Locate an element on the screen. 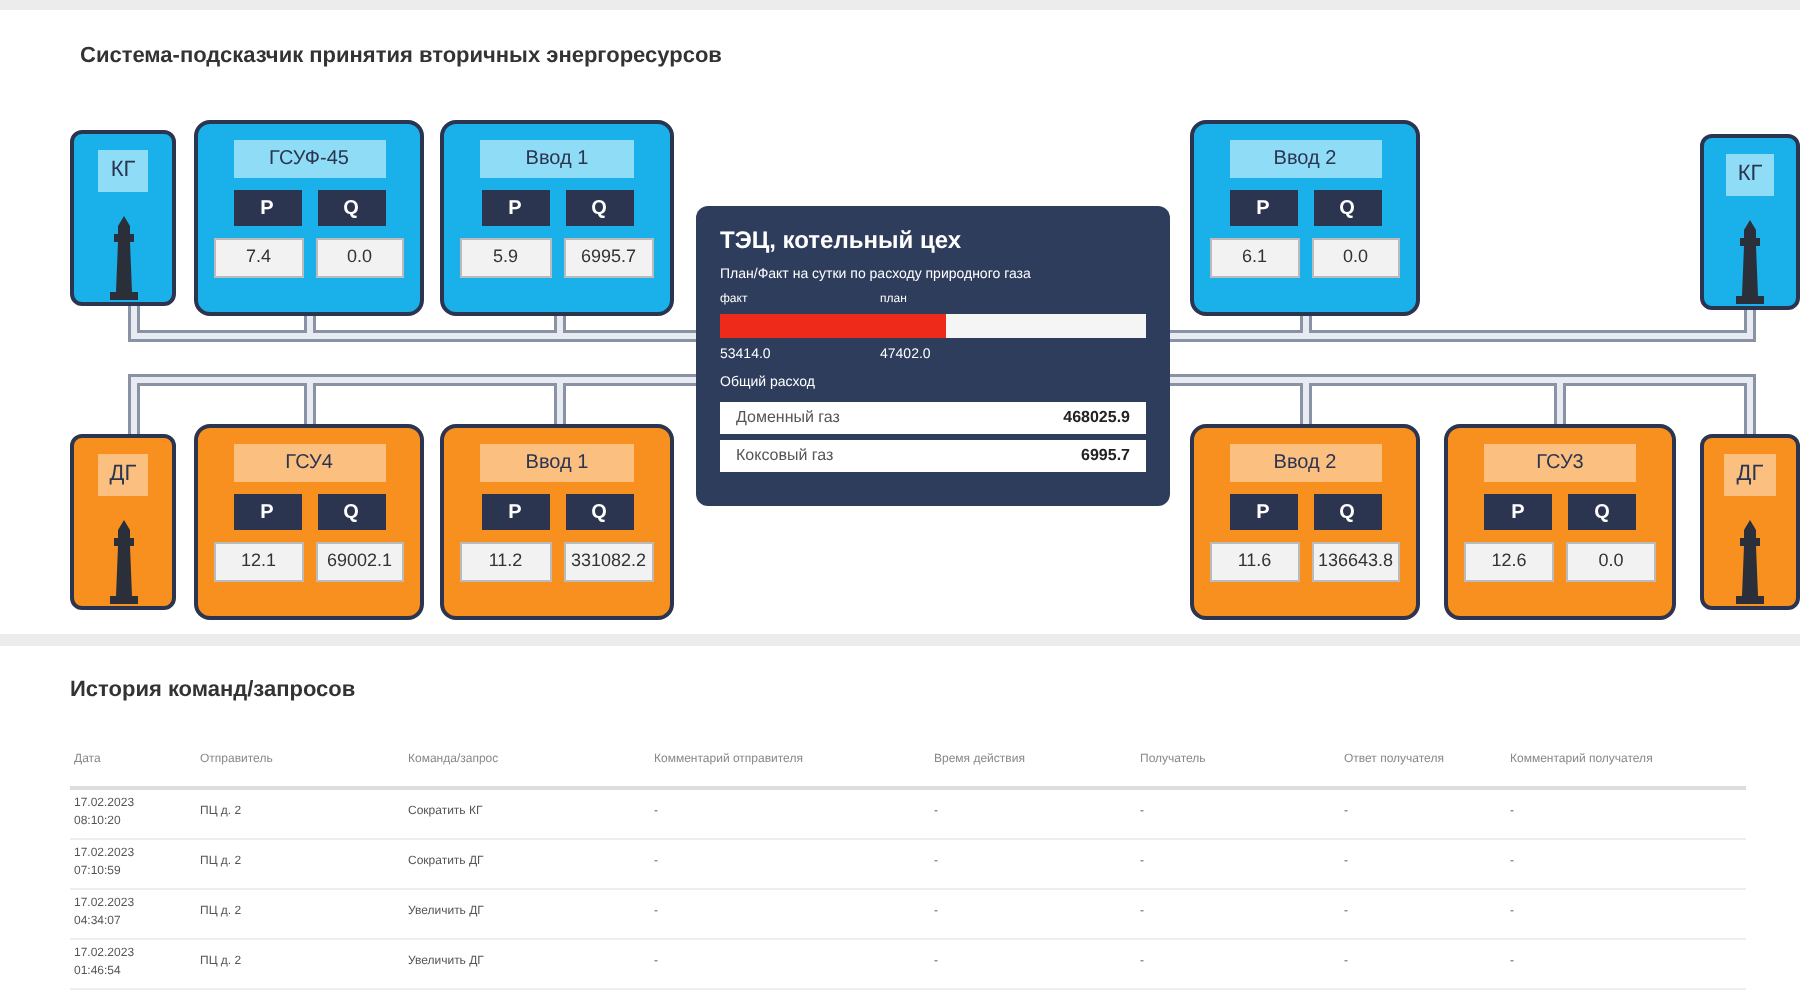  gas-value: 468025.9 is located at coordinates (1096, 417).